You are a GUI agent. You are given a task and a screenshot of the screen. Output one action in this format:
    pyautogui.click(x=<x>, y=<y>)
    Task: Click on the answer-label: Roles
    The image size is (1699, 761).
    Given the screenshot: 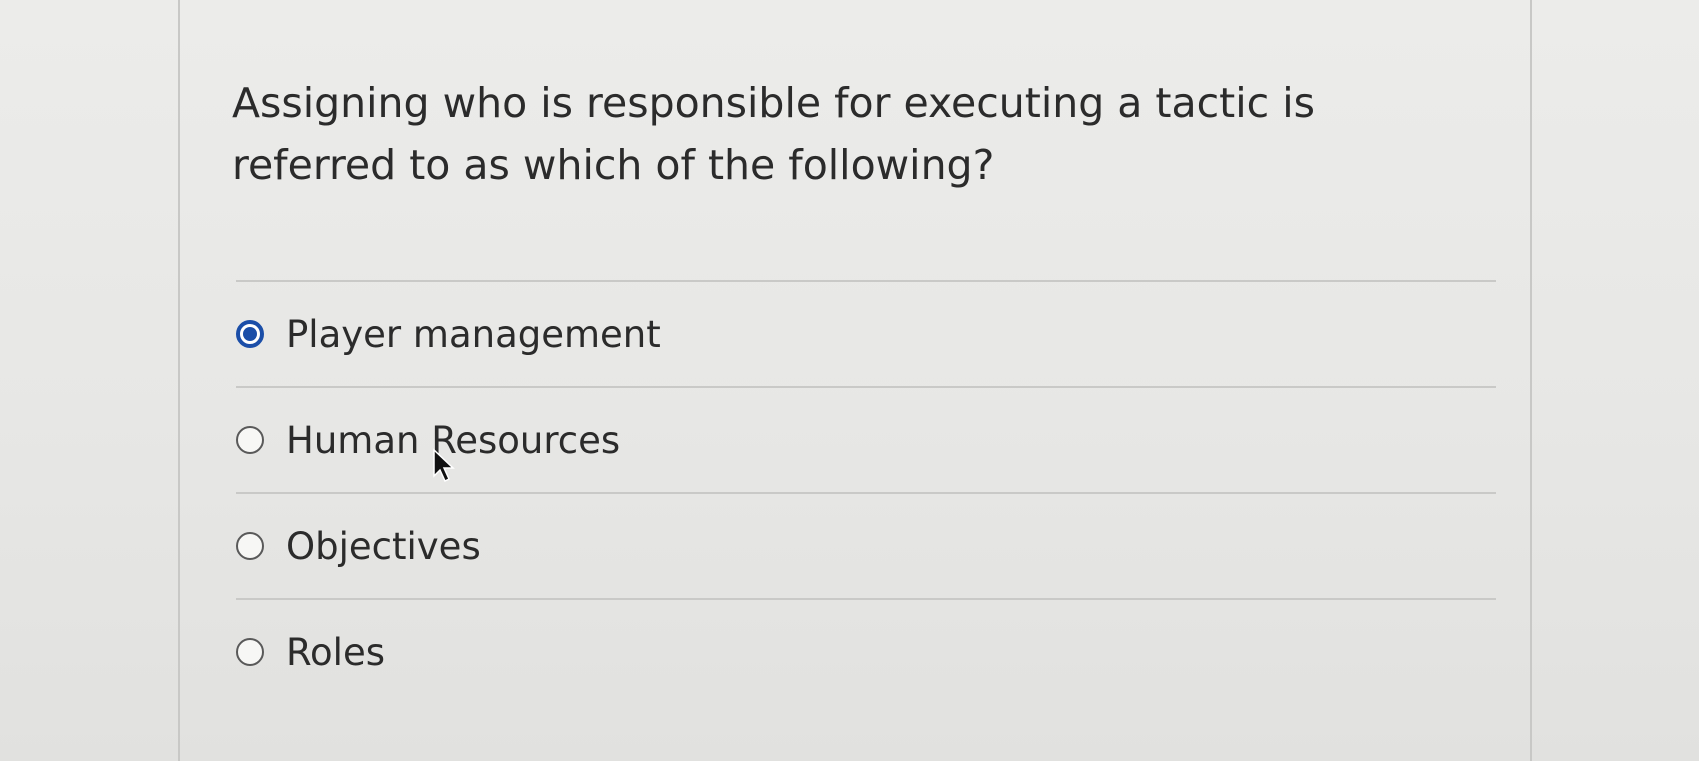 What is the action you would take?
    pyautogui.click(x=336, y=652)
    